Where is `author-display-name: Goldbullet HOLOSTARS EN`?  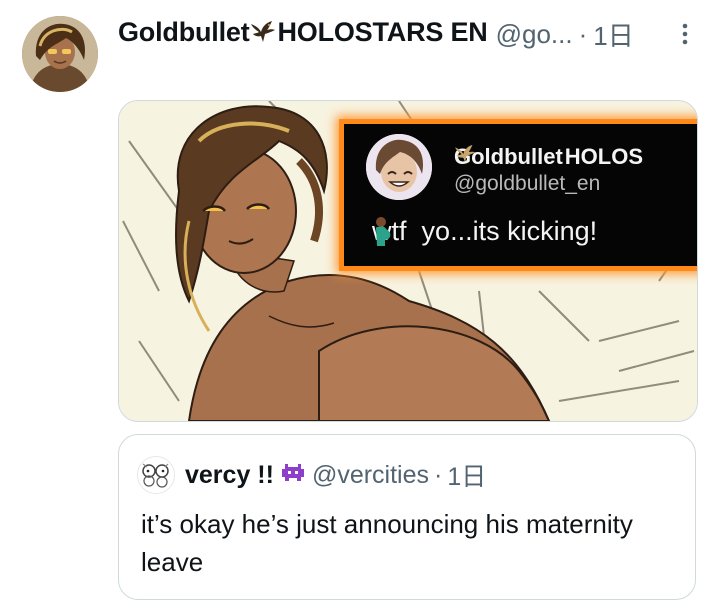
author-display-name: Goldbullet HOLOSTARS EN is located at coordinates (303, 34).